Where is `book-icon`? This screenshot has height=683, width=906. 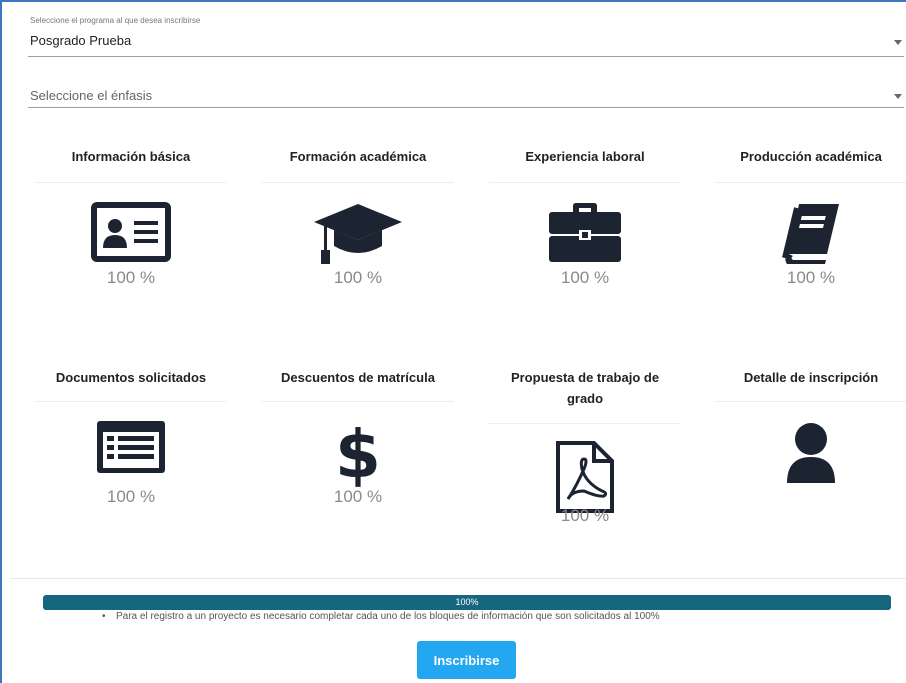
book-icon is located at coordinates (810, 235).